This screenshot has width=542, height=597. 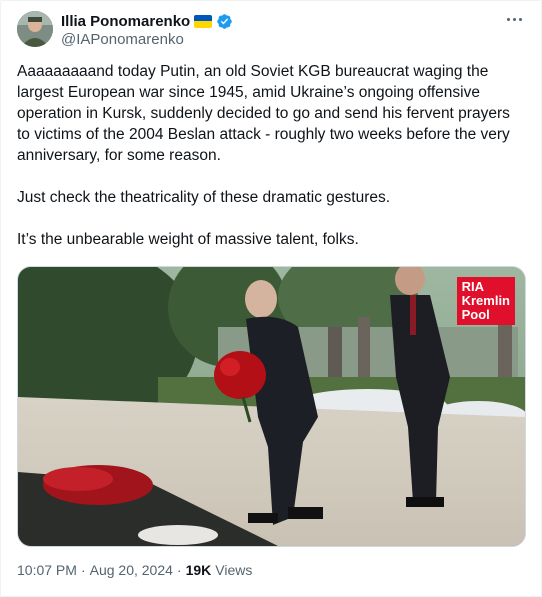 I want to click on ukraine-flag-icon, so click(x=203, y=21).